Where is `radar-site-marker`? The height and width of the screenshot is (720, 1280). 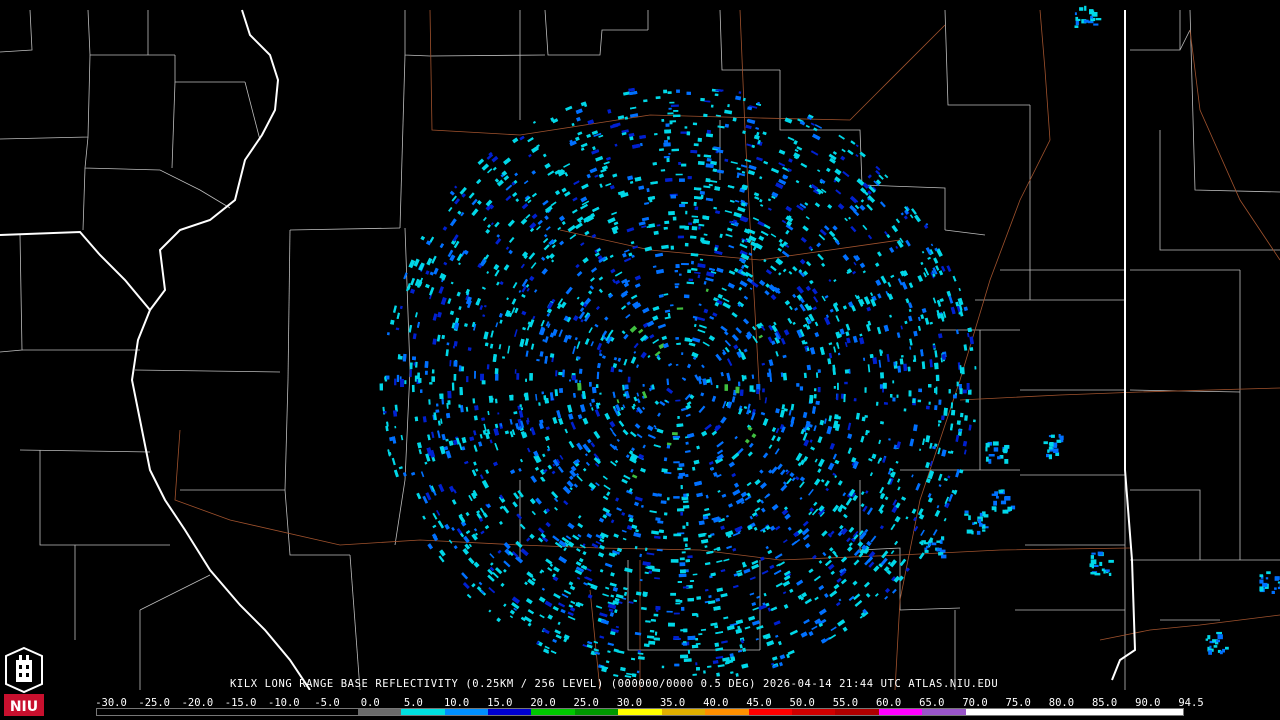 radar-site-marker is located at coordinates (679, 384).